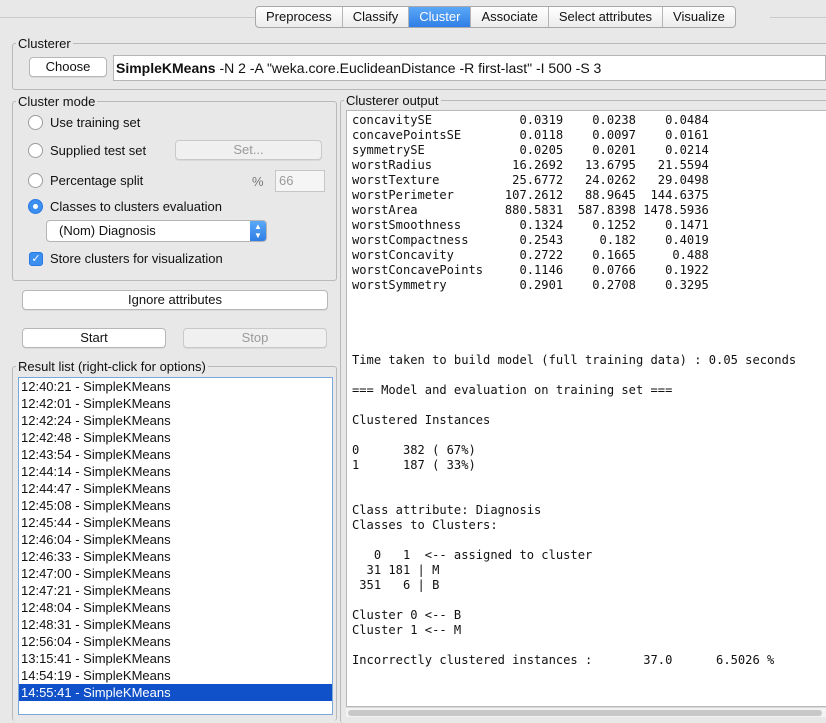 The image size is (826, 723). What do you see at coordinates (175, 590) in the screenshot?
I see `result-list-item: 12:47:21 - SimpleKMeans` at bounding box center [175, 590].